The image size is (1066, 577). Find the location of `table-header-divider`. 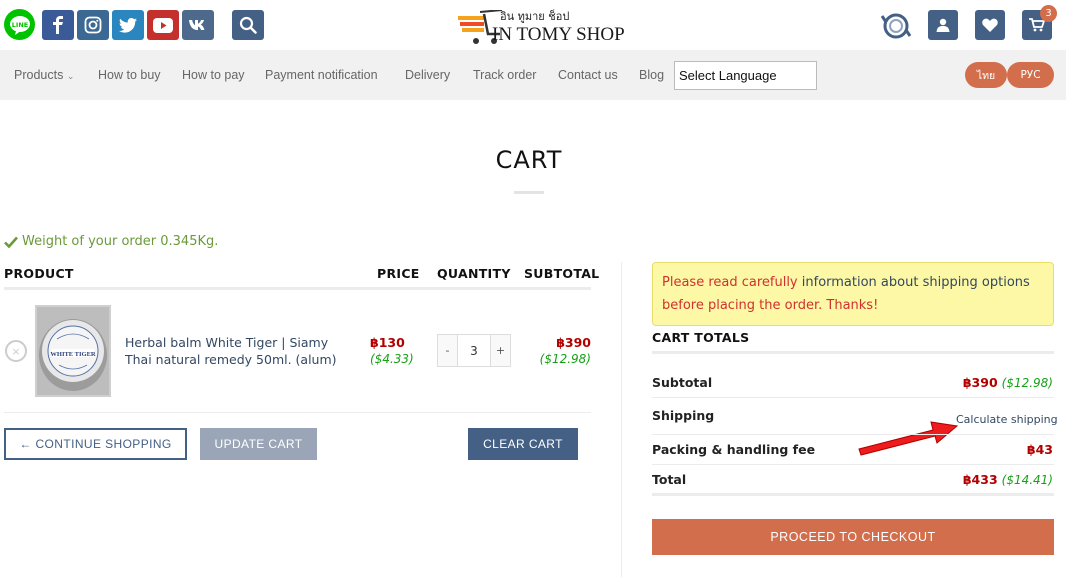

table-header-divider is located at coordinates (297, 288).